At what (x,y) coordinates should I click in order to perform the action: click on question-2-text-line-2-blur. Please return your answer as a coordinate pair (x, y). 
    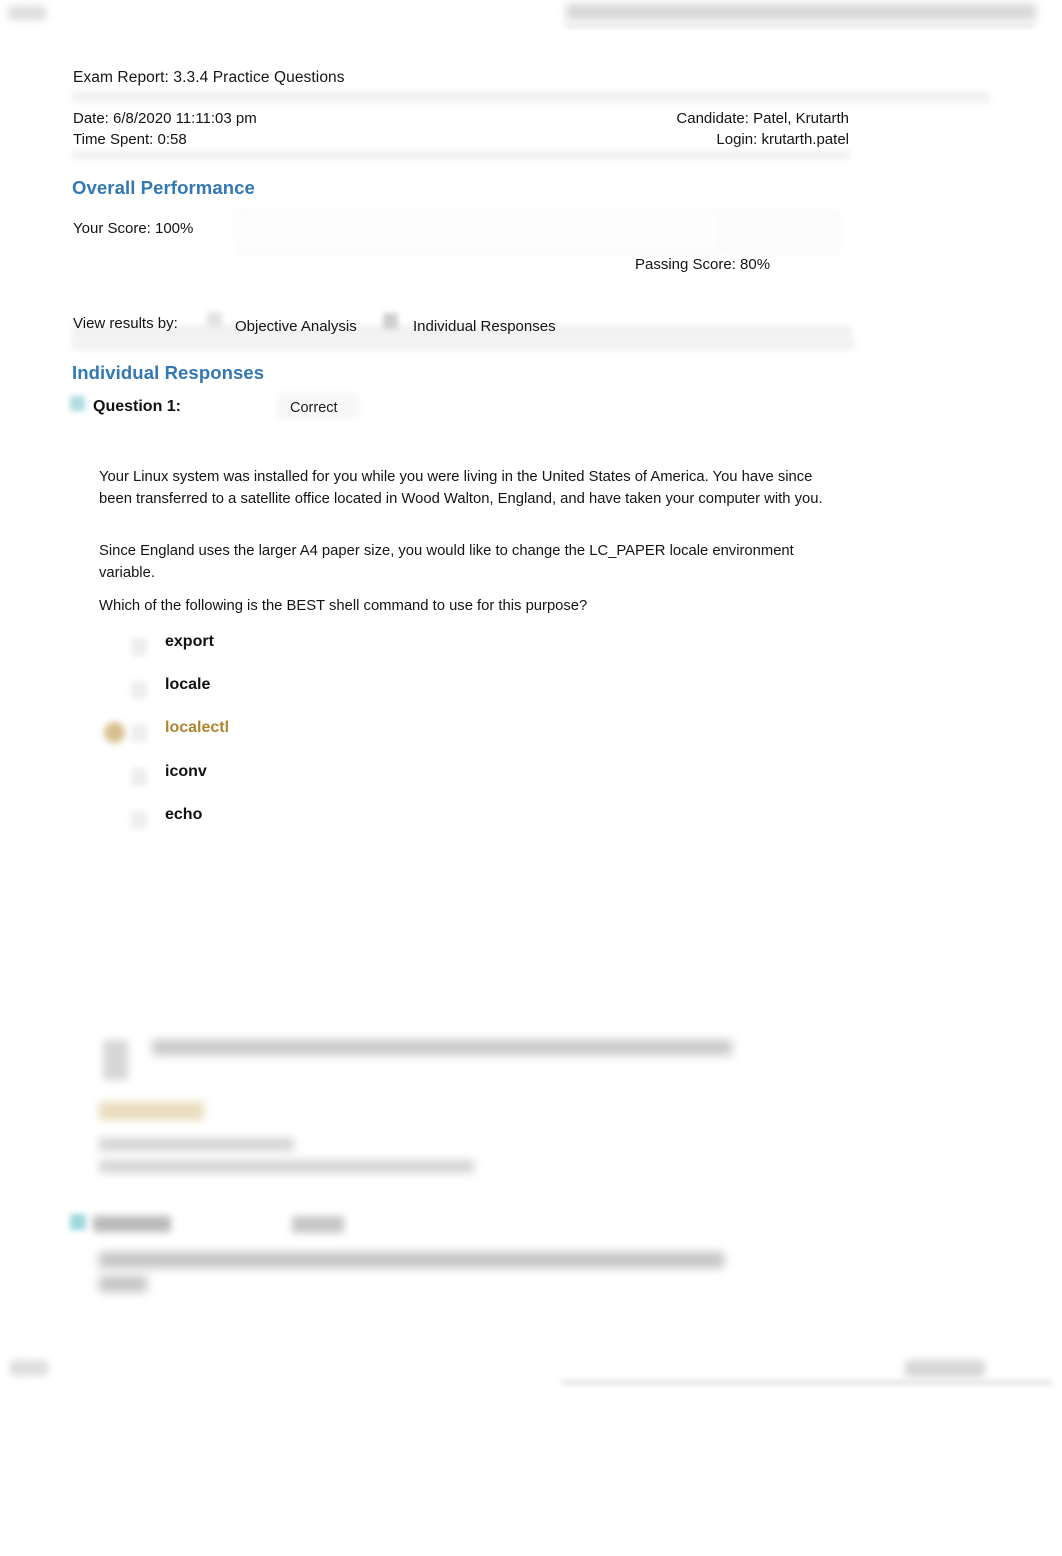
    Looking at the image, I should click on (123, 1284).